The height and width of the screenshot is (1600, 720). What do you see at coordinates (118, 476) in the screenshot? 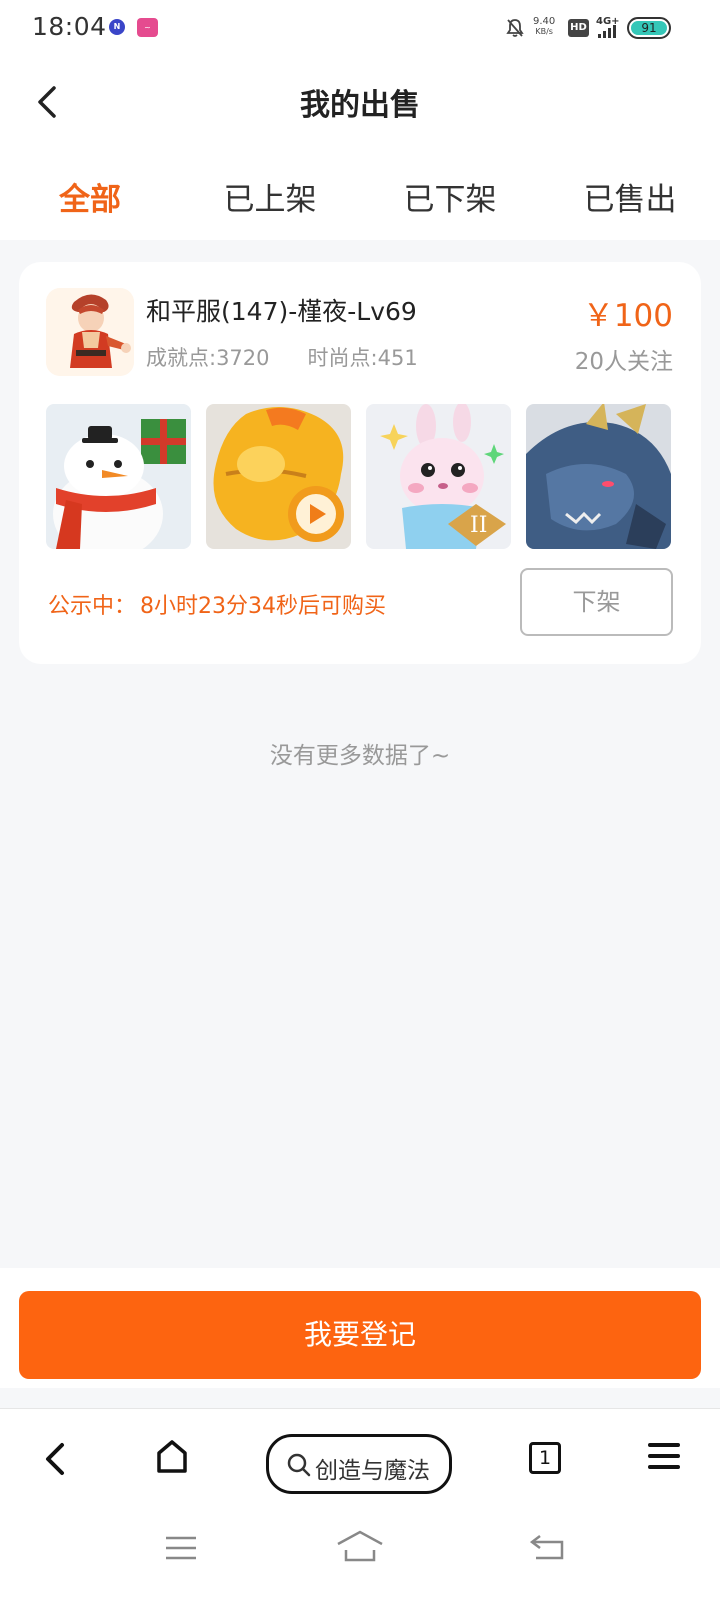
I see `snowman-pet-thumbnail` at bounding box center [118, 476].